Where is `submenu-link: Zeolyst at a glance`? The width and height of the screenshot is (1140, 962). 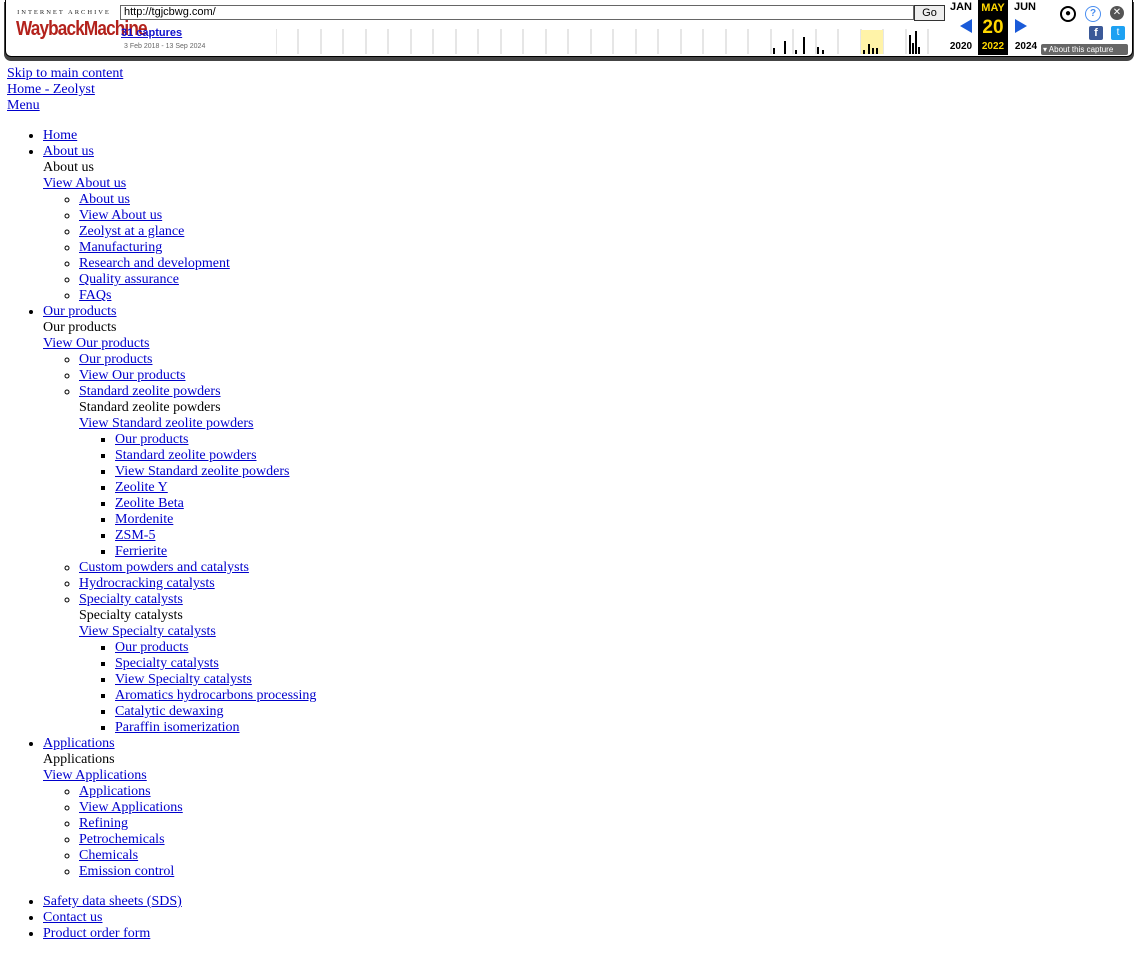 submenu-link: Zeolyst at a glance is located at coordinates (131, 231).